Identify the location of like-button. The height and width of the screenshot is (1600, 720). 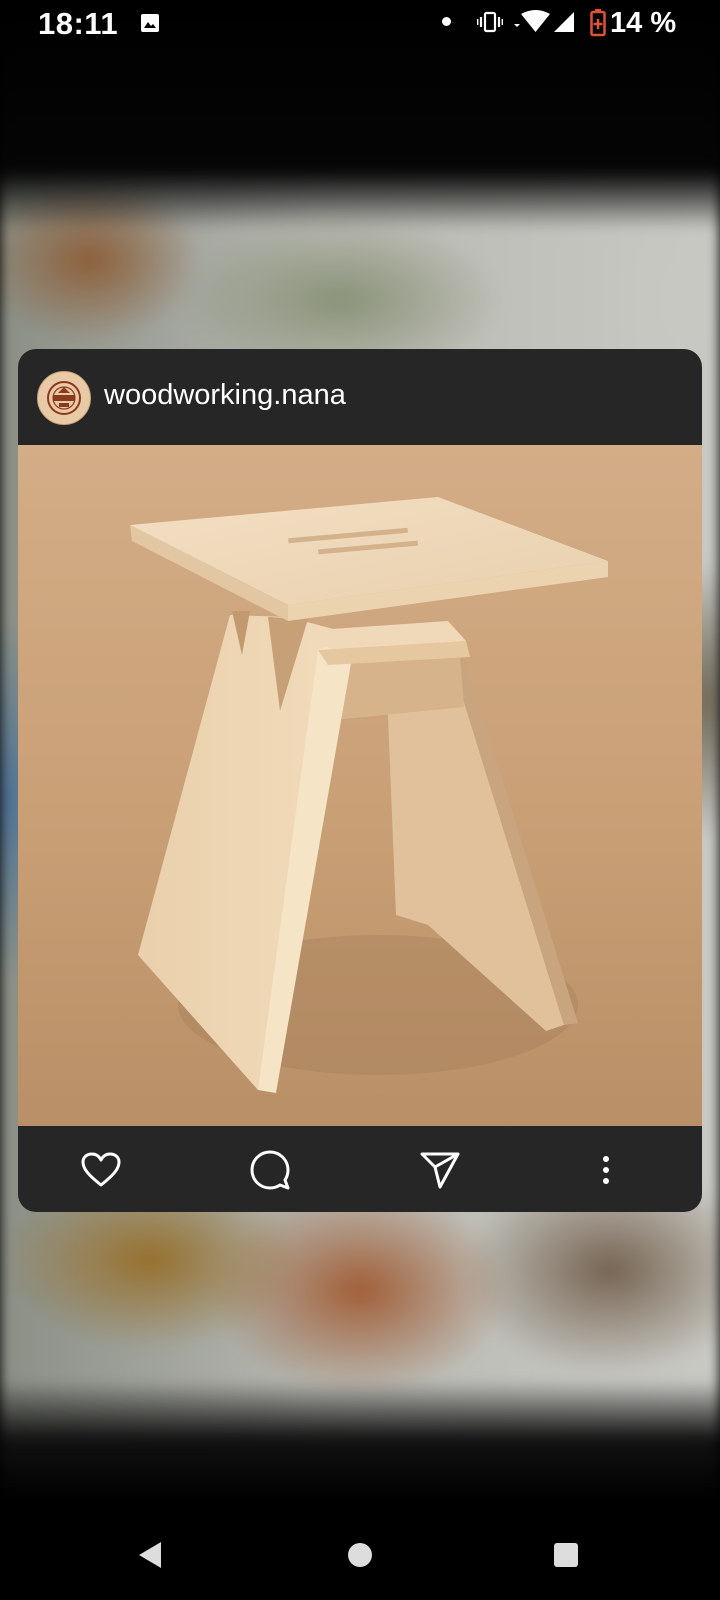
(101, 1170).